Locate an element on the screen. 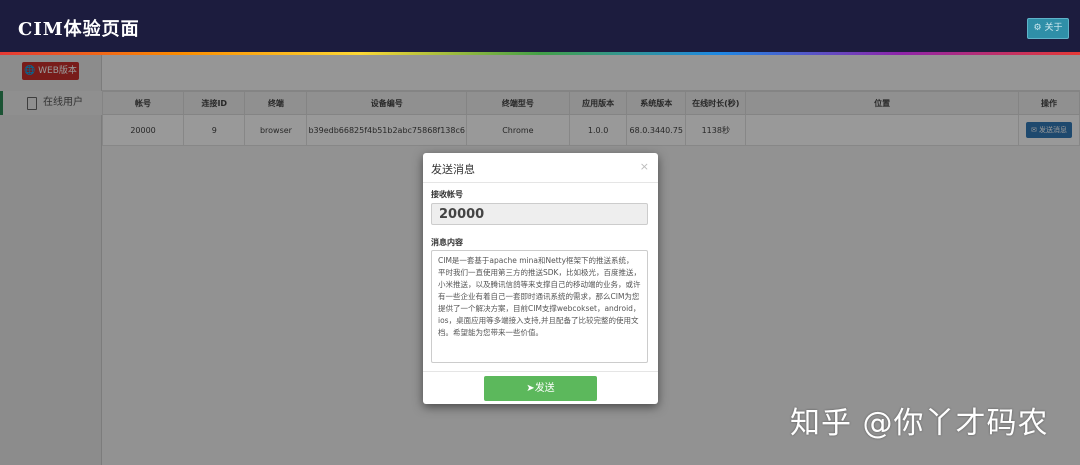 This screenshot has width=1080, height=465. about-label: 关于 is located at coordinates (1053, 28).